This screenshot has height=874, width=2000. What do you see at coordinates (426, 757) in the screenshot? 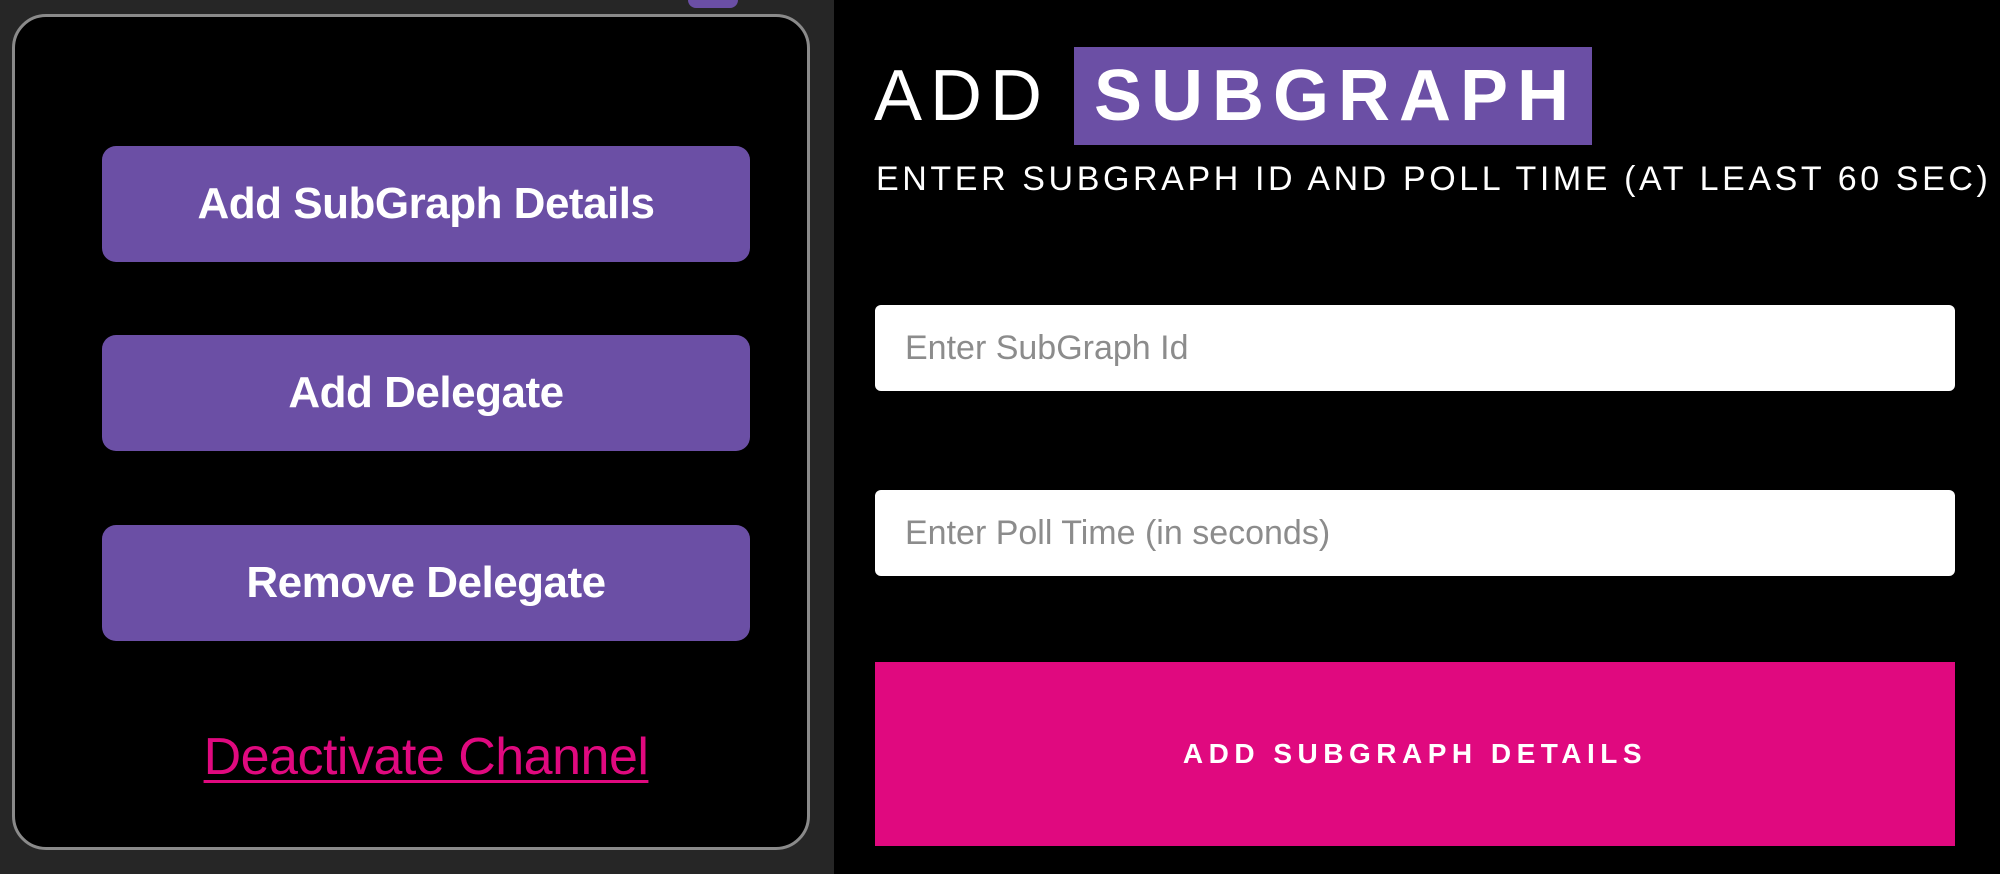
I see `deactivate-channel-link: Deactivate Channel` at bounding box center [426, 757].